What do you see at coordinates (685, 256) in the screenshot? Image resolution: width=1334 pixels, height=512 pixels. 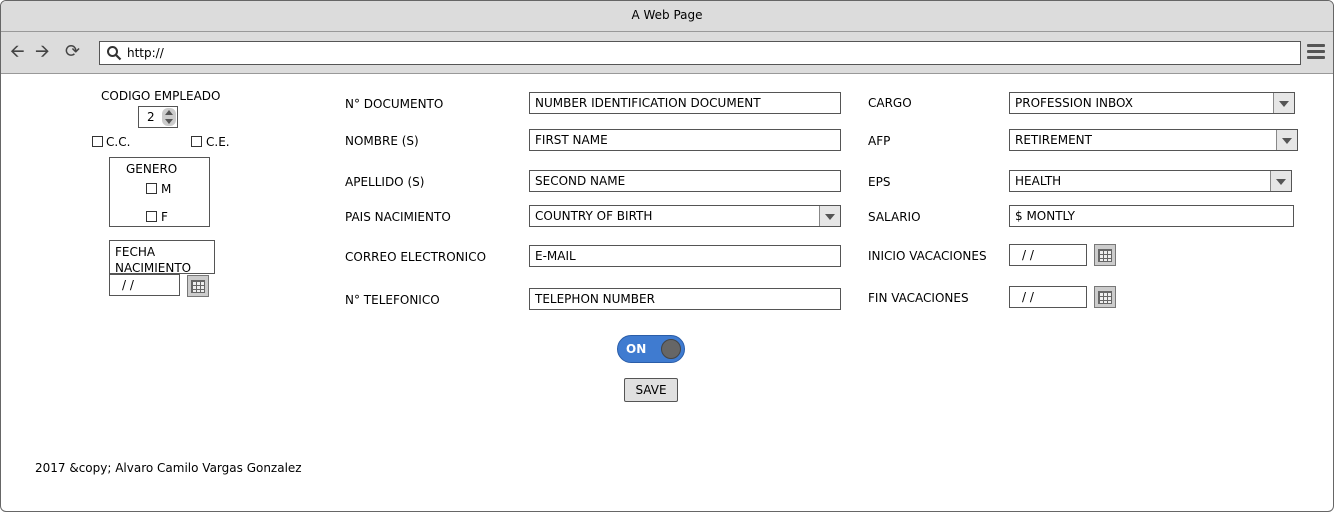 I see `email-input: E-MAIL` at bounding box center [685, 256].